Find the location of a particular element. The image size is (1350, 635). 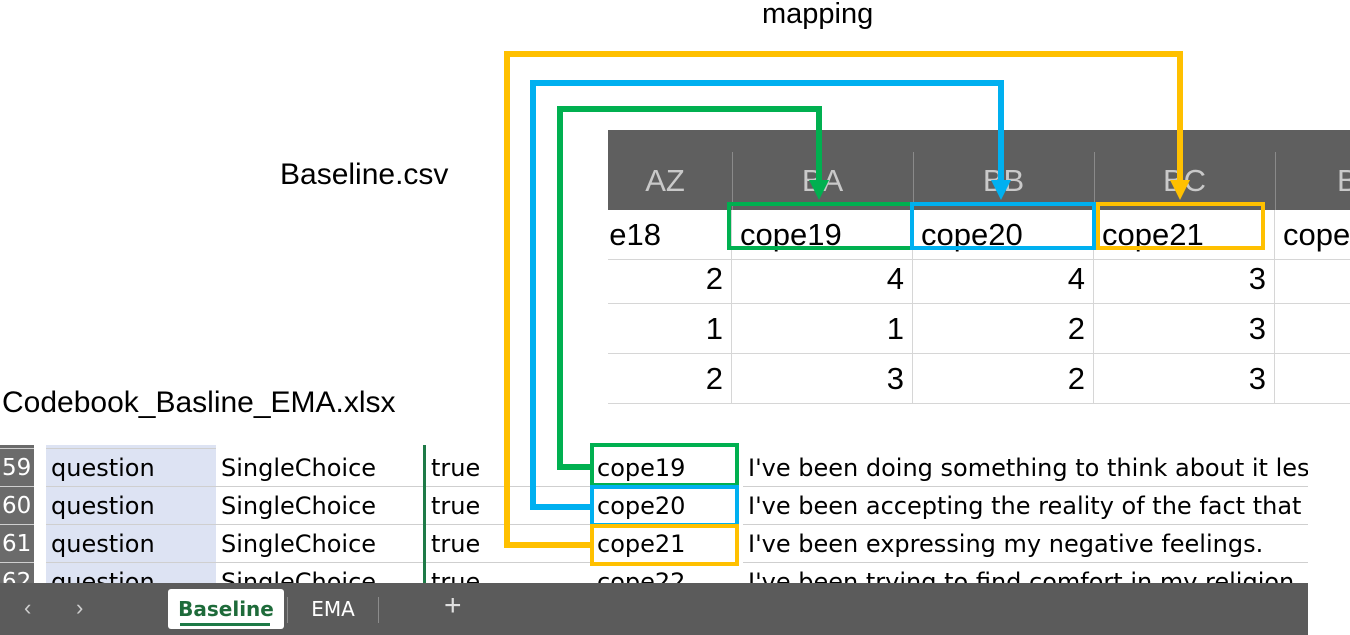

cope19-mapping-arrow is located at coordinates (689, 288).